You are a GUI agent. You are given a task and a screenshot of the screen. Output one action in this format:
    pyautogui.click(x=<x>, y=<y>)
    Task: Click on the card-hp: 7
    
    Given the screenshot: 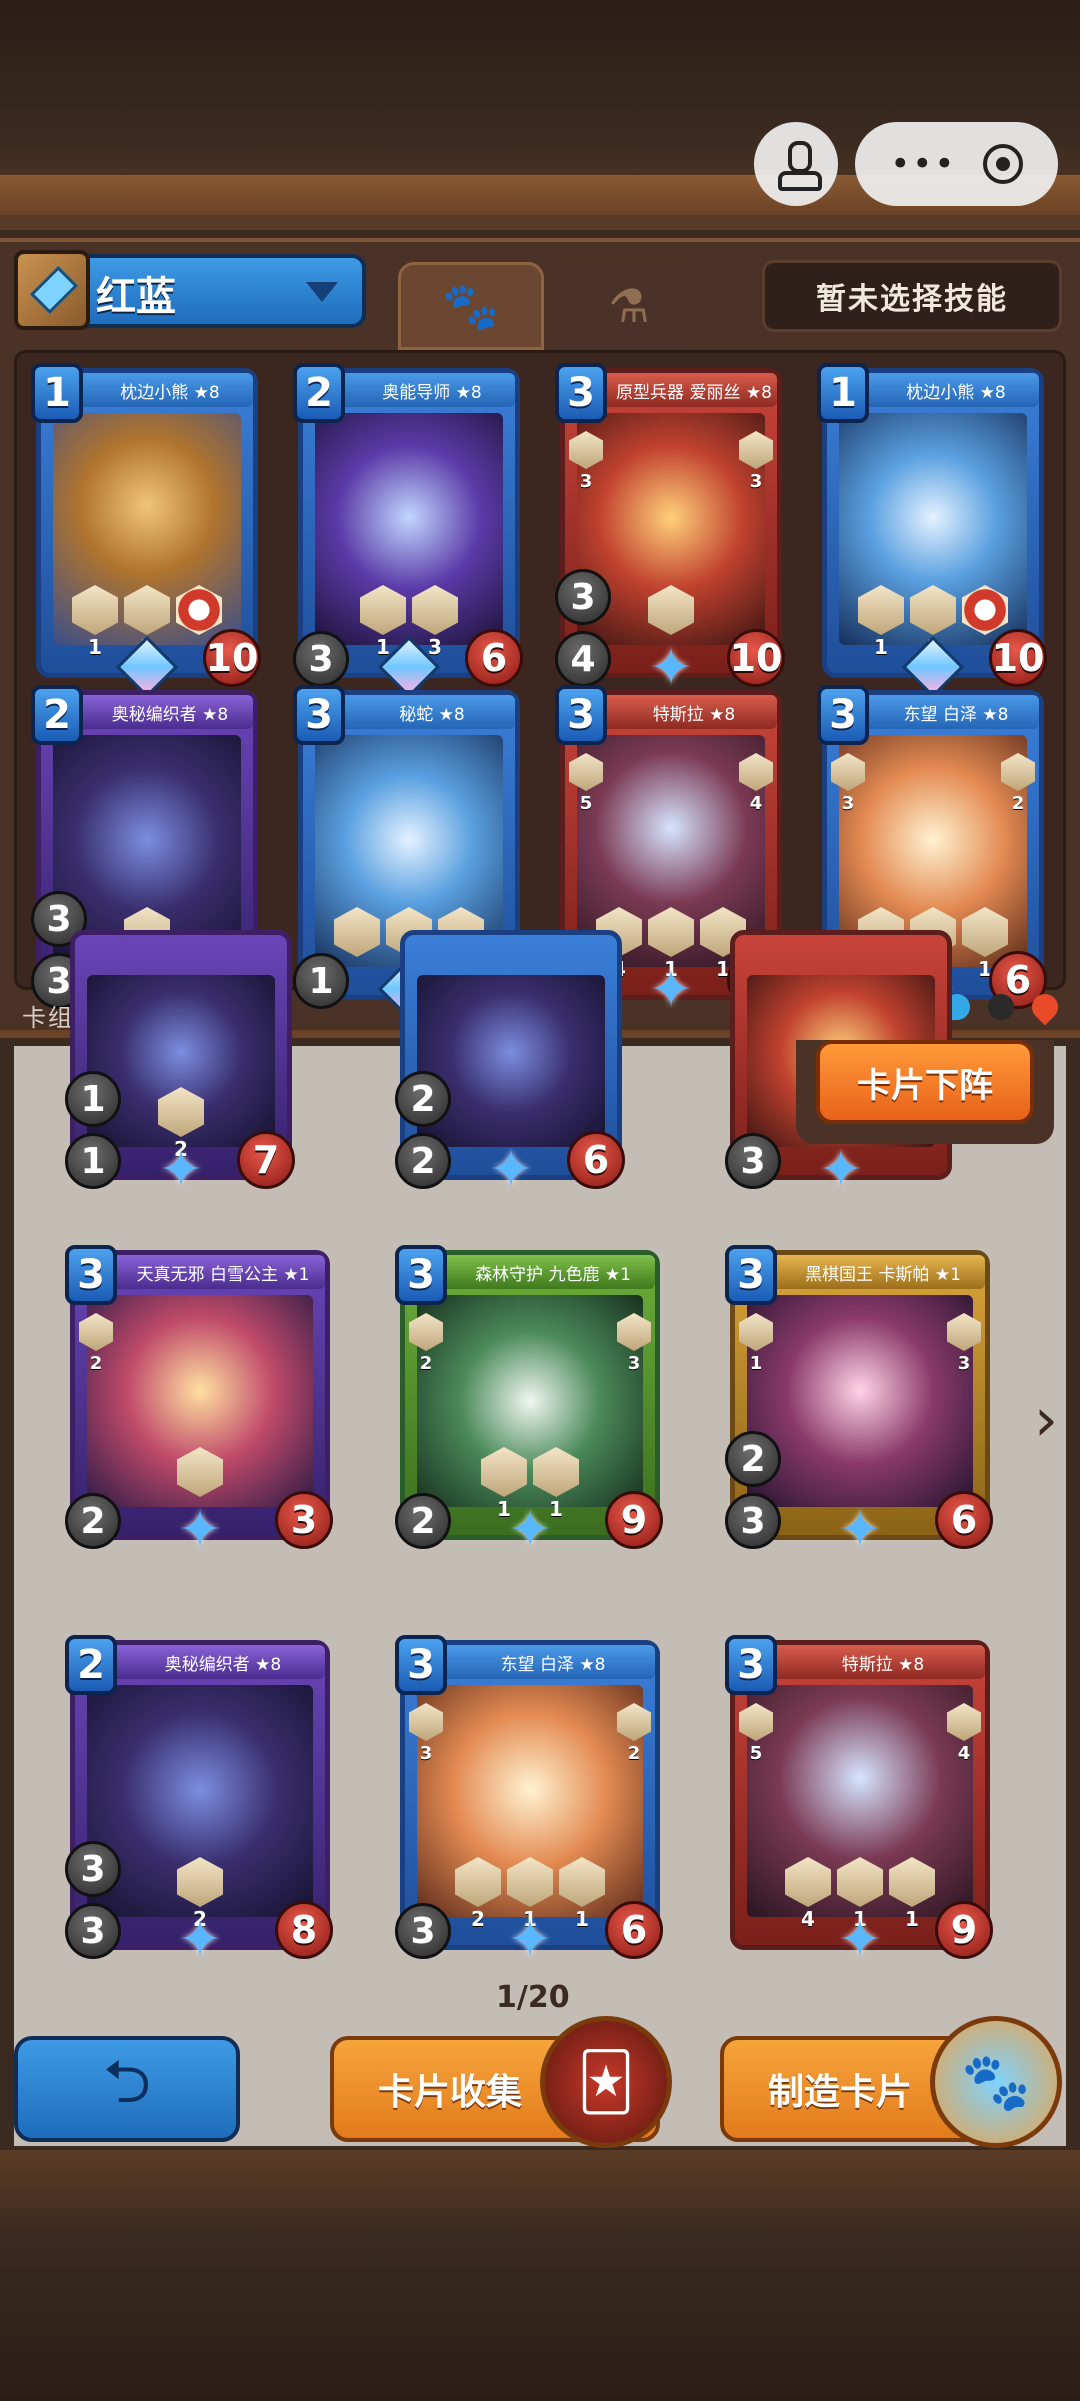 What is the action you would take?
    pyautogui.click(x=266, y=1160)
    